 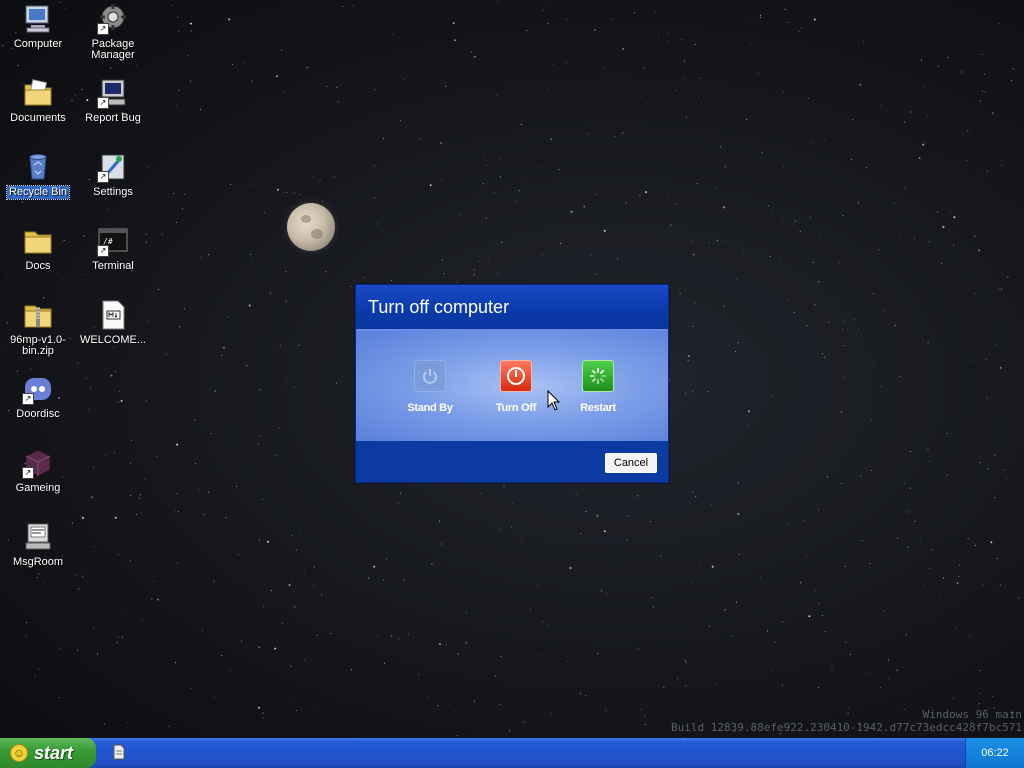 I want to click on computer-icon, so click(x=38, y=19).